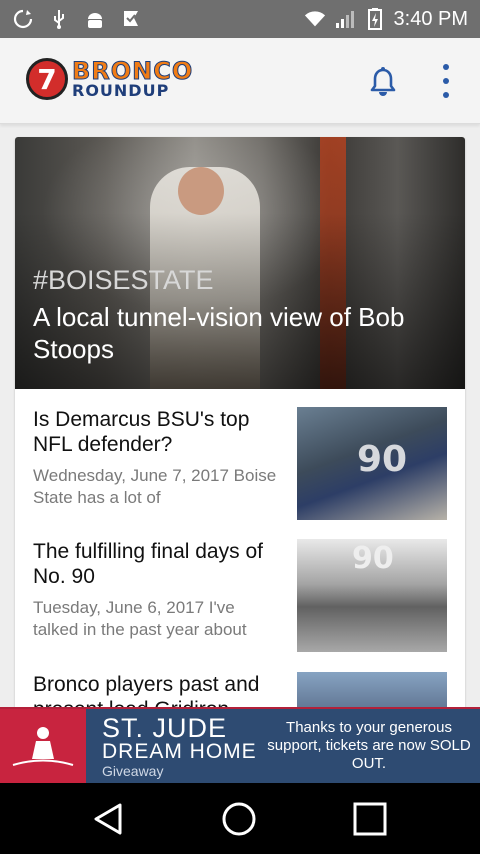 This screenshot has width=480, height=854. I want to click on home-icon, so click(239, 819).